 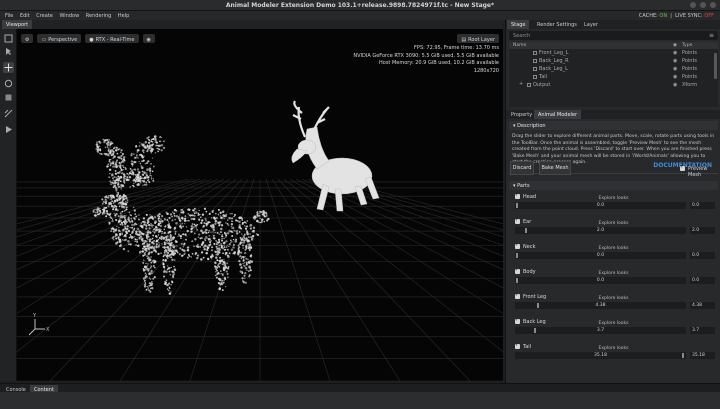 What do you see at coordinates (456, 48) in the screenshot?
I see `fps-stat: FPS: 72.95, Frame time: 13.70 ms` at bounding box center [456, 48].